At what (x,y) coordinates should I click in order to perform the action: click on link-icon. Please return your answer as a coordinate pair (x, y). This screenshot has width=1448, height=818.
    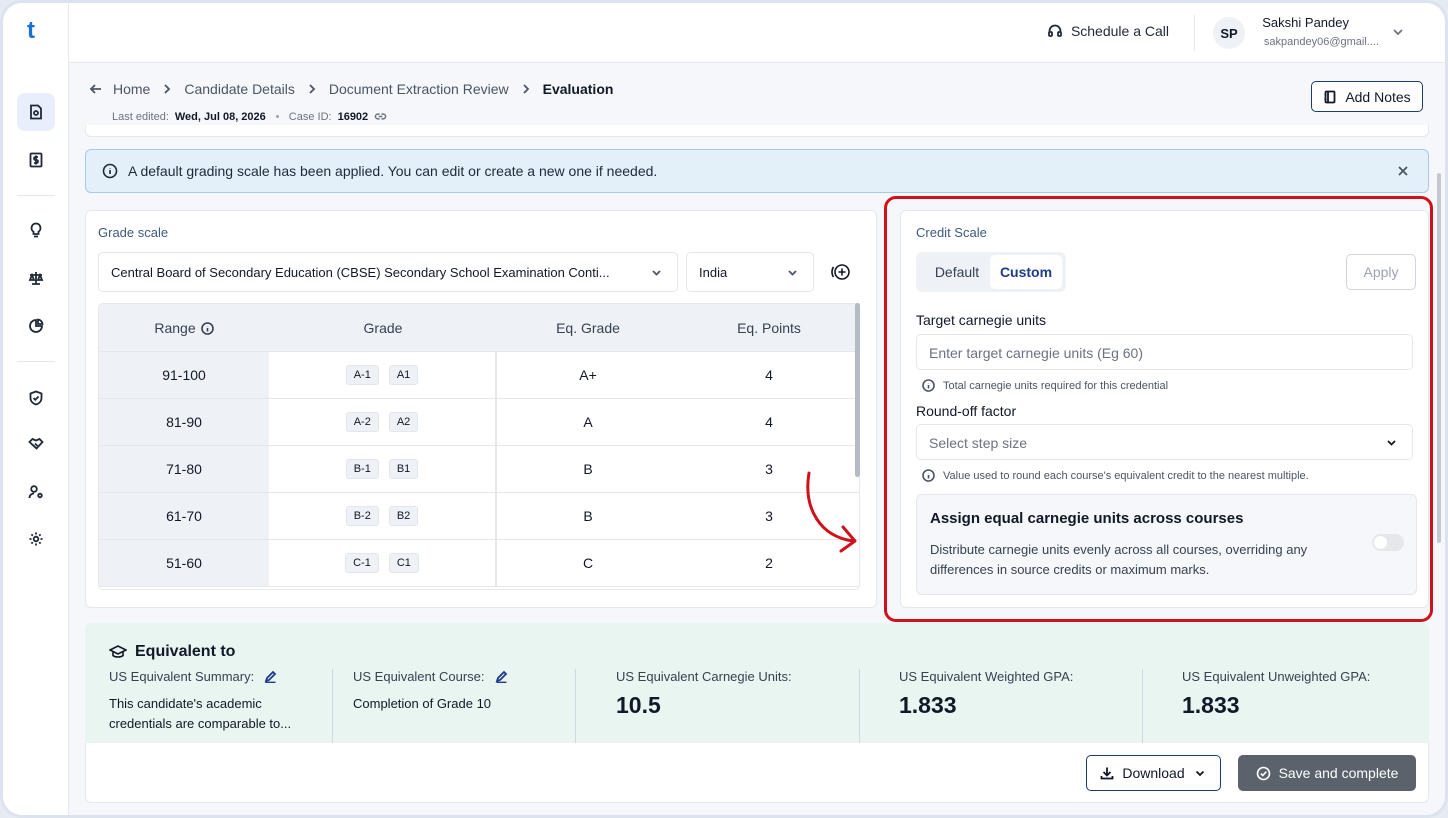
    Looking at the image, I should click on (380, 116).